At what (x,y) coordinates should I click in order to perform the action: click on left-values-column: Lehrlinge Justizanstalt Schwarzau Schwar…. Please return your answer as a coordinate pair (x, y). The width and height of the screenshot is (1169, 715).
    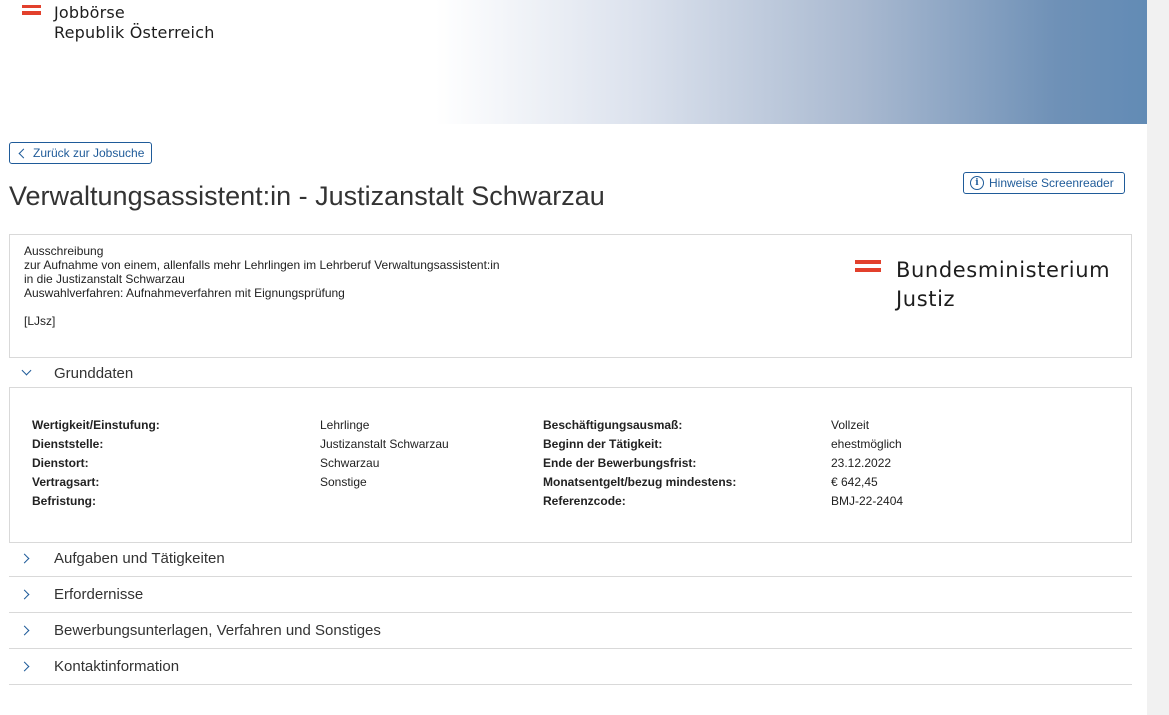
    Looking at the image, I should click on (384, 463).